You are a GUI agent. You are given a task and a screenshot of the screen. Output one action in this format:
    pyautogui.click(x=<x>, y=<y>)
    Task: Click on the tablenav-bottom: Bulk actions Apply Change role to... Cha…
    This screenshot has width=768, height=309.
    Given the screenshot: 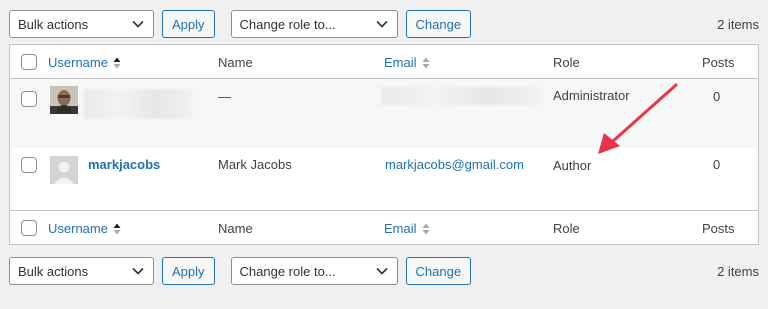 What is the action you would take?
    pyautogui.click(x=384, y=271)
    